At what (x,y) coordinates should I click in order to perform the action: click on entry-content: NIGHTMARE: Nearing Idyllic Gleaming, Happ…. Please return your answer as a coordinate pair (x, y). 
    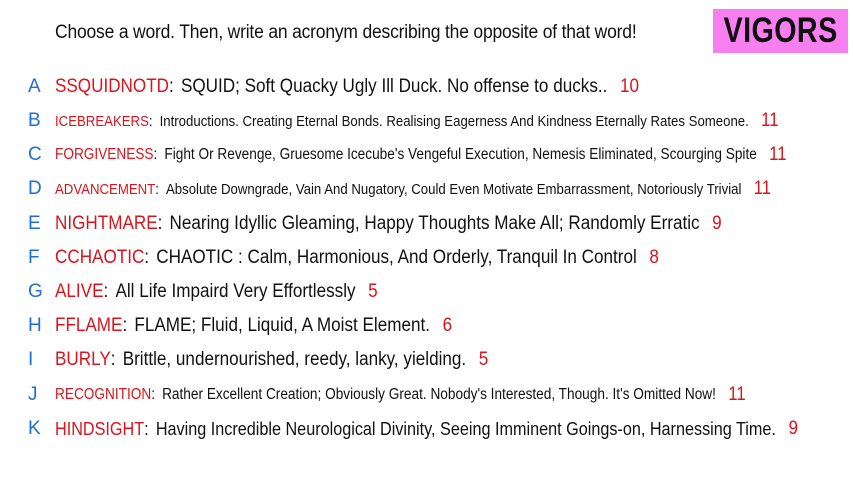
    Looking at the image, I should click on (388, 224).